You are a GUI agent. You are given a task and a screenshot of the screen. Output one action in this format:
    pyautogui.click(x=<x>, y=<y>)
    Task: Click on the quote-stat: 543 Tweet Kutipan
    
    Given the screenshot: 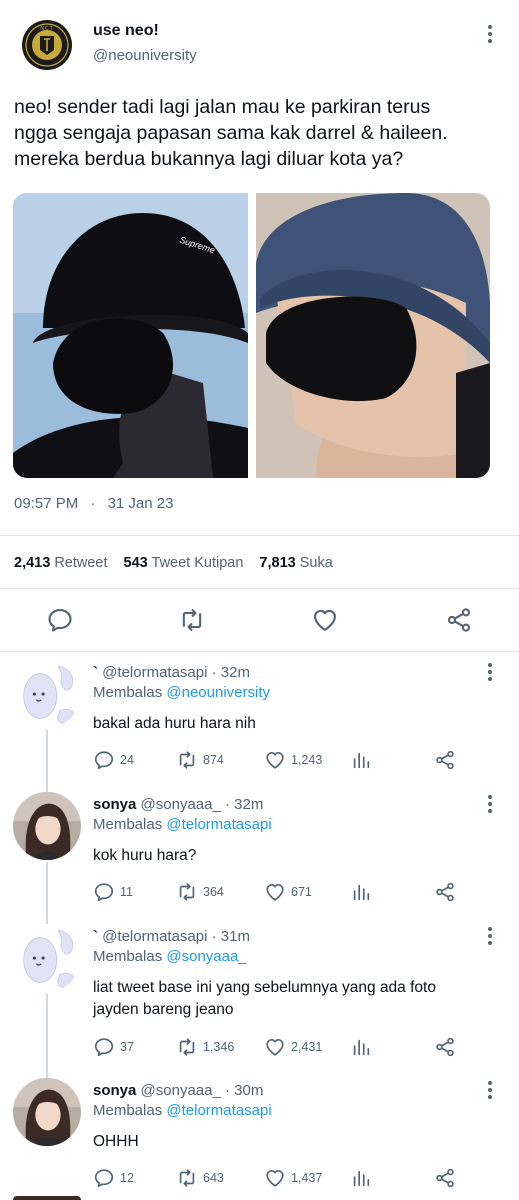 What is the action you would take?
    pyautogui.click(x=184, y=563)
    